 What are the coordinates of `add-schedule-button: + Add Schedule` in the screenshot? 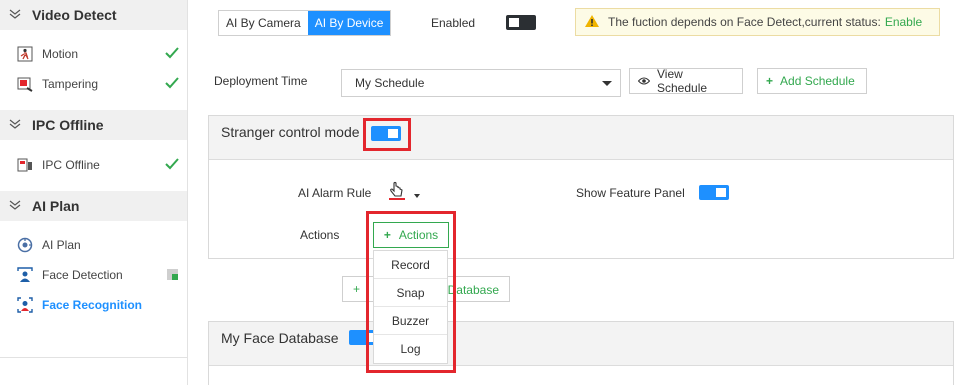 It's located at (812, 81).